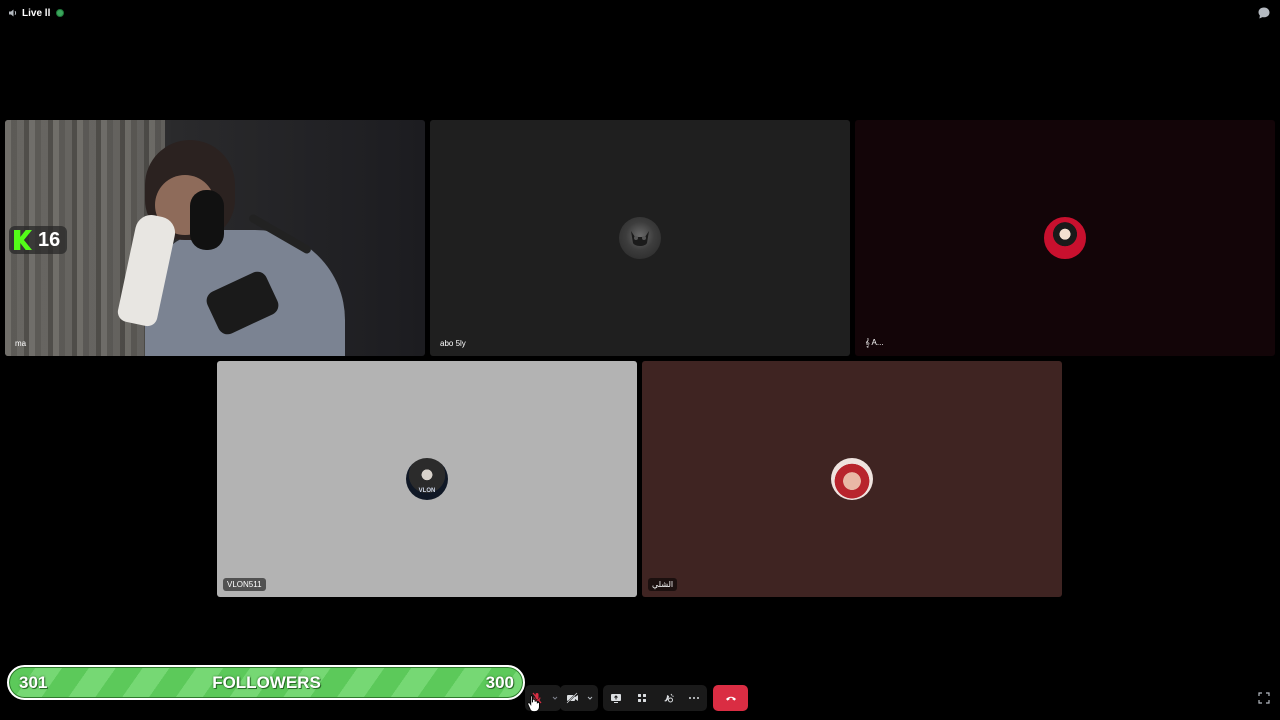 This screenshot has width=1280, height=720. What do you see at coordinates (244, 584) in the screenshot?
I see `participant-name: VLON511` at bounding box center [244, 584].